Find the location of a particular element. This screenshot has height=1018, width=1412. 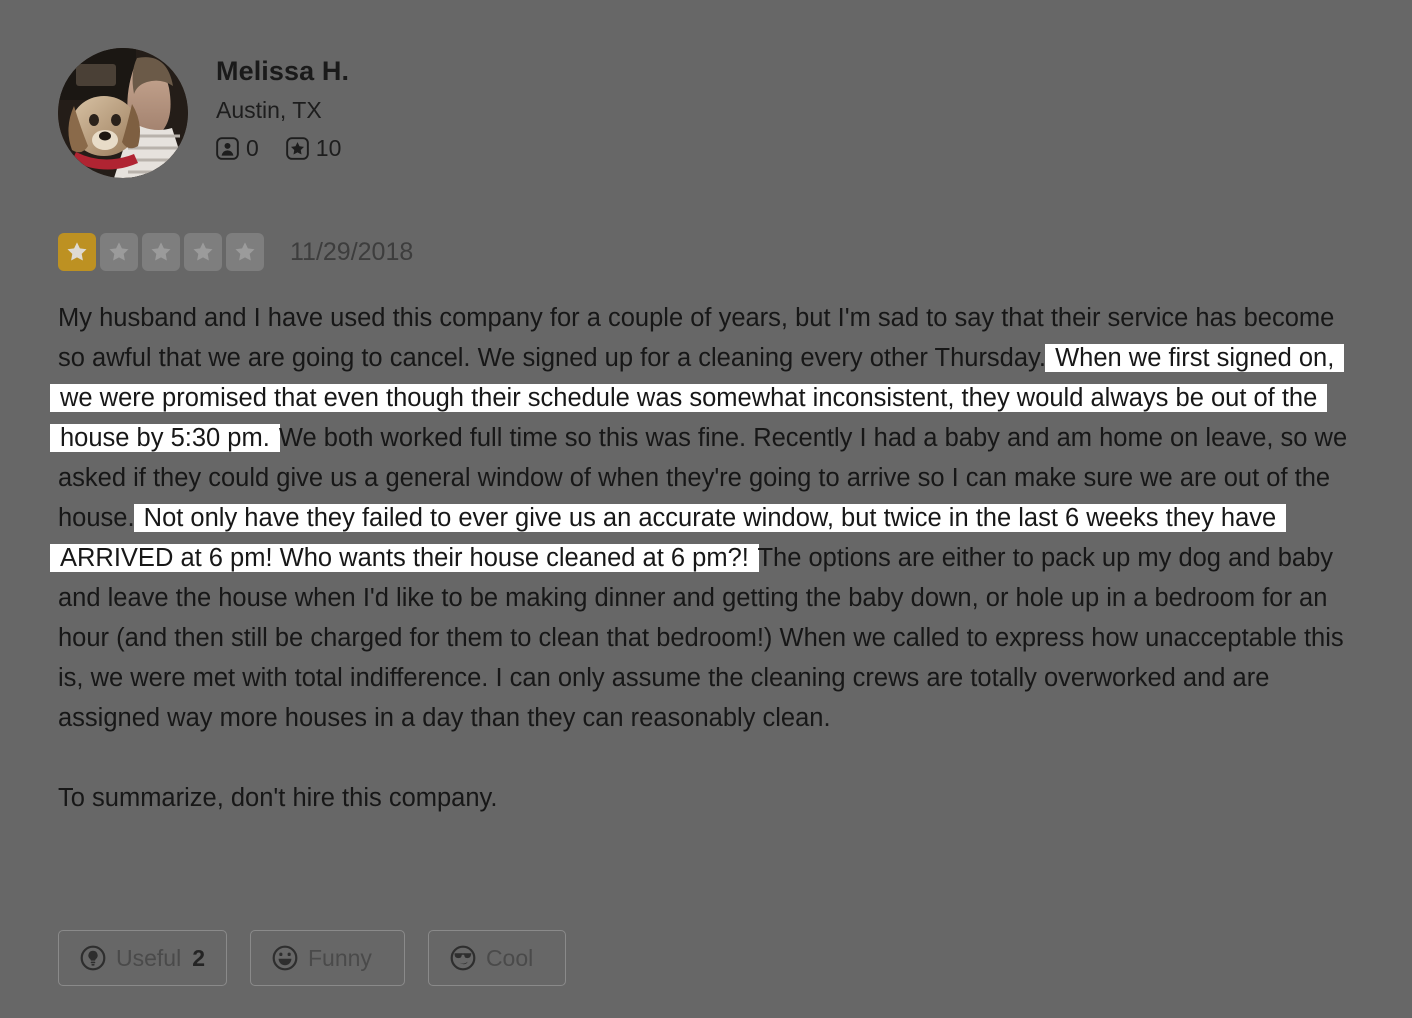

useful-count: 2 is located at coordinates (198, 957).